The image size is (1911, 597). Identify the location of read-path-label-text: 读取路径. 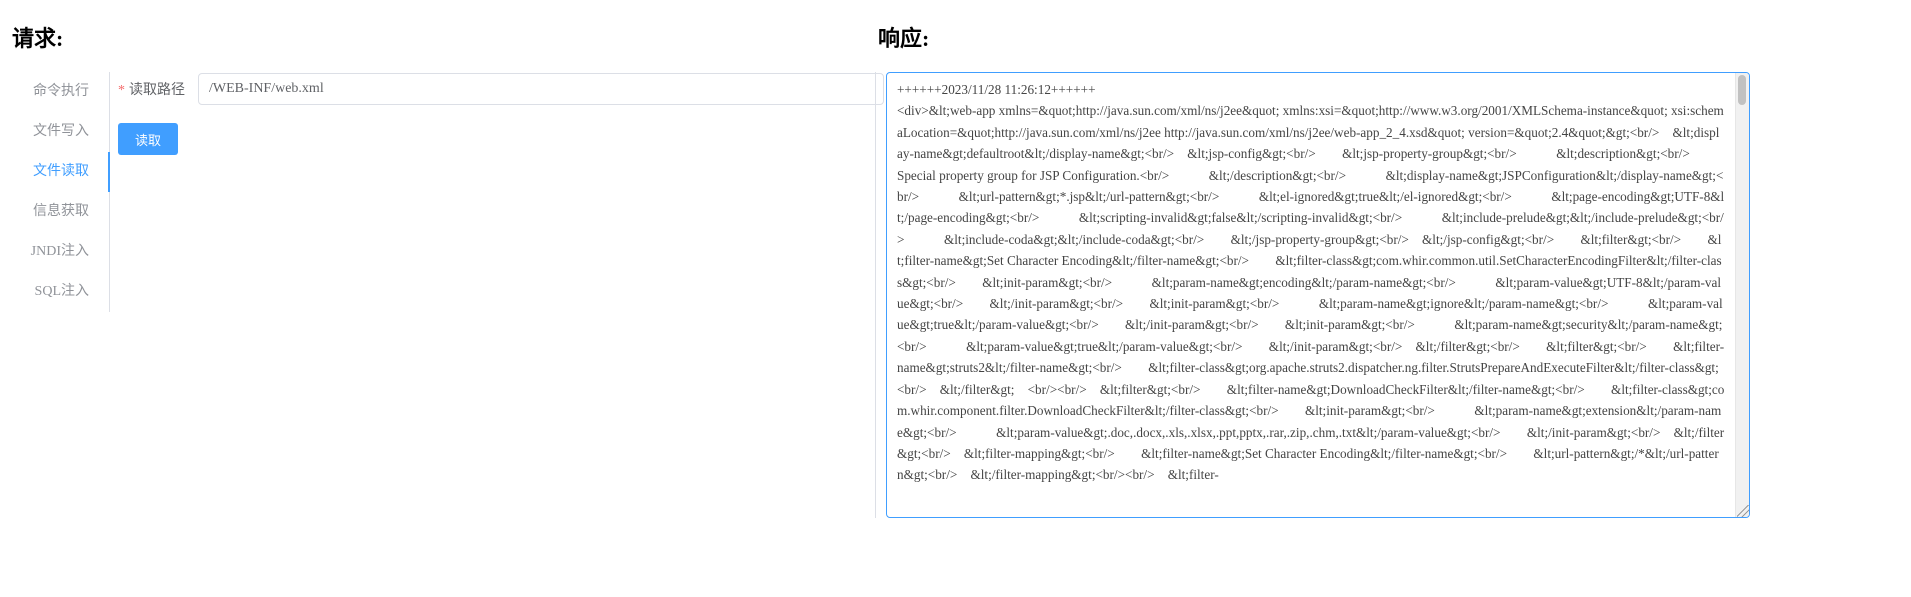
(157, 90).